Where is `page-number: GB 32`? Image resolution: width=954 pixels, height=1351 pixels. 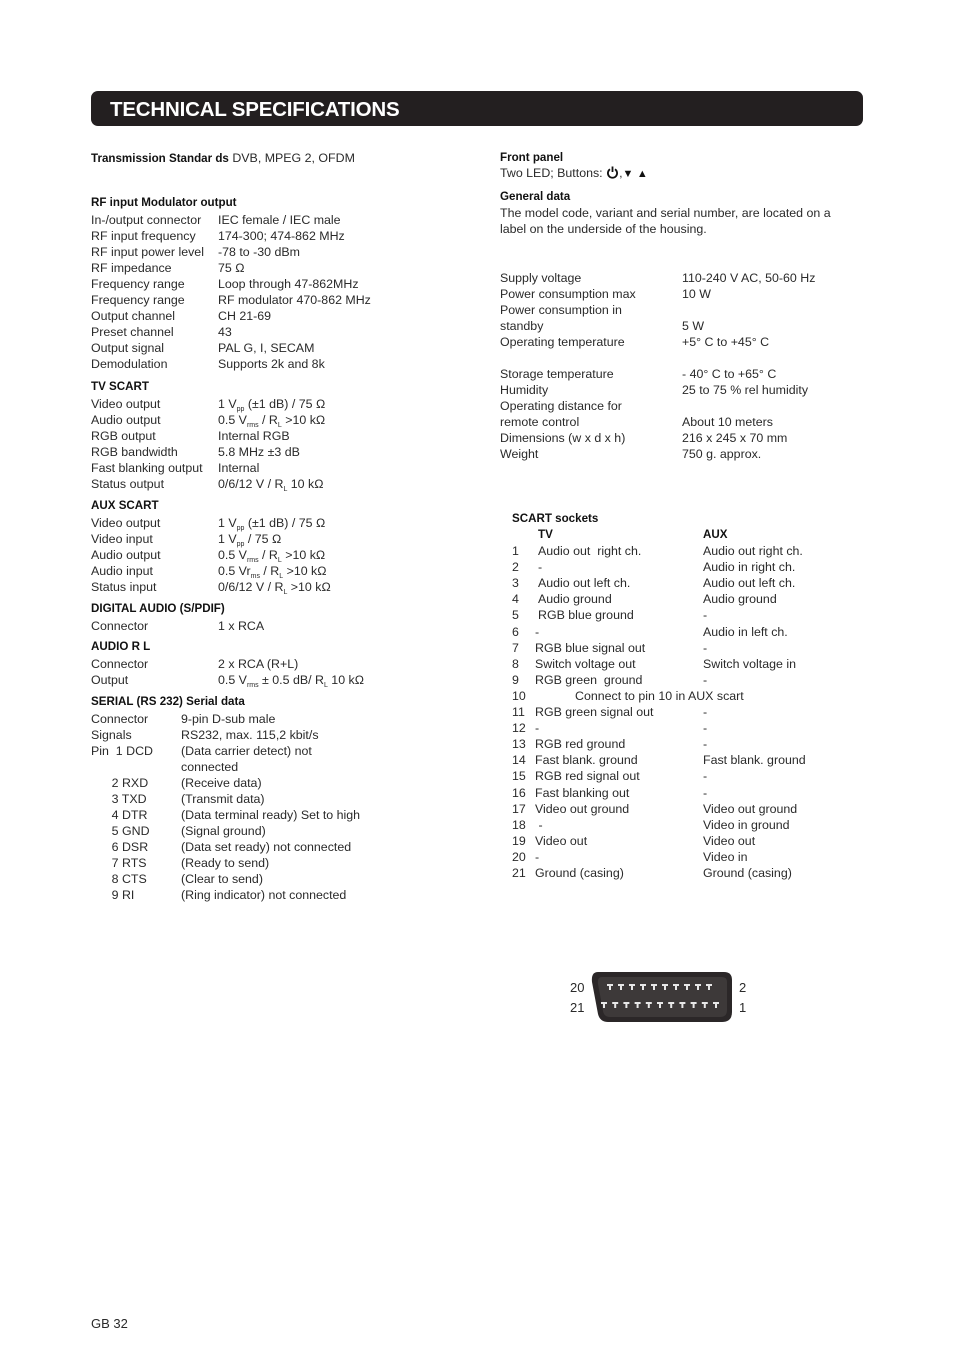 page-number: GB 32 is located at coordinates (109, 1323).